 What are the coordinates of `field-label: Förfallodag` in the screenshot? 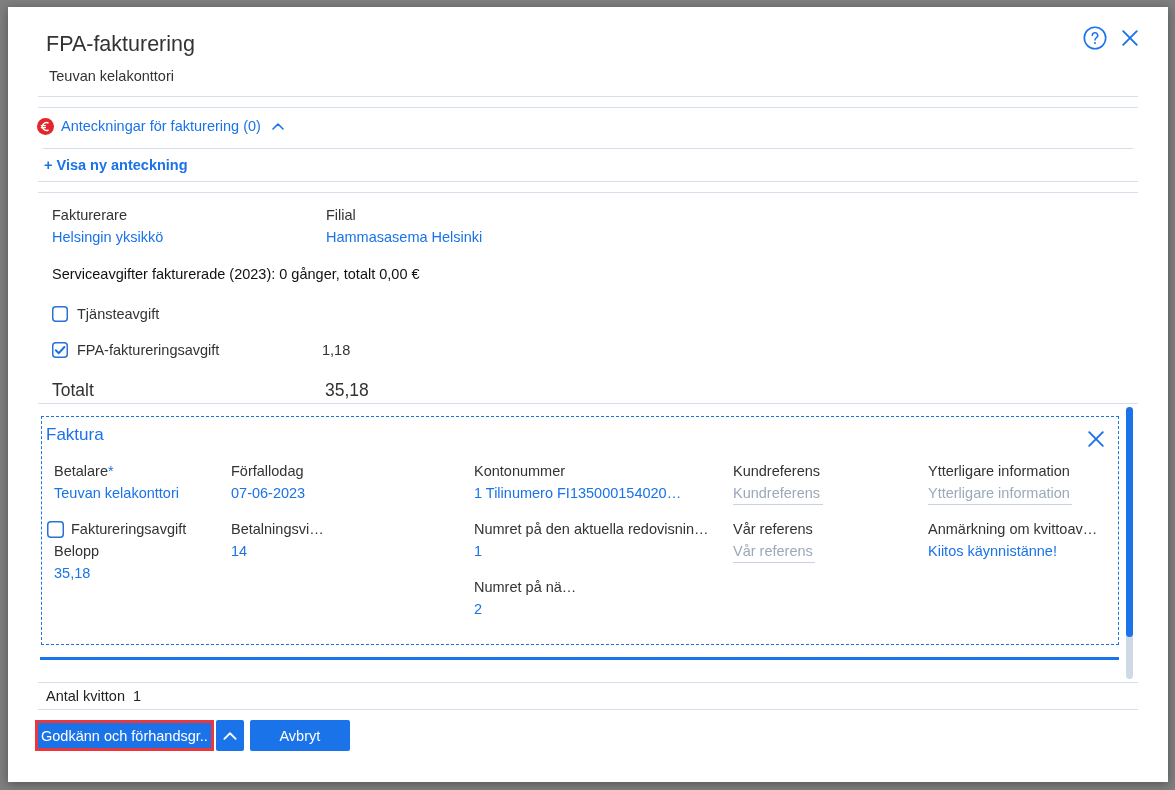 It's located at (267, 471).